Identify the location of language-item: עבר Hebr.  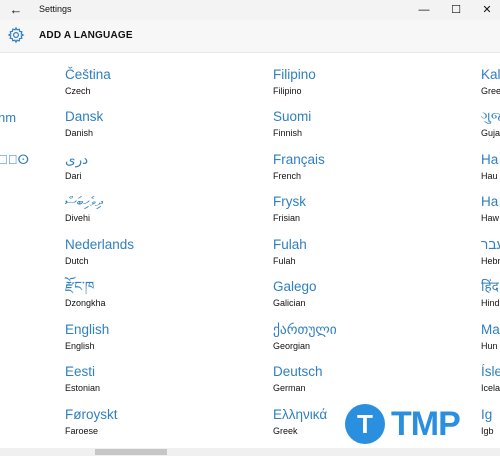
(490, 252).